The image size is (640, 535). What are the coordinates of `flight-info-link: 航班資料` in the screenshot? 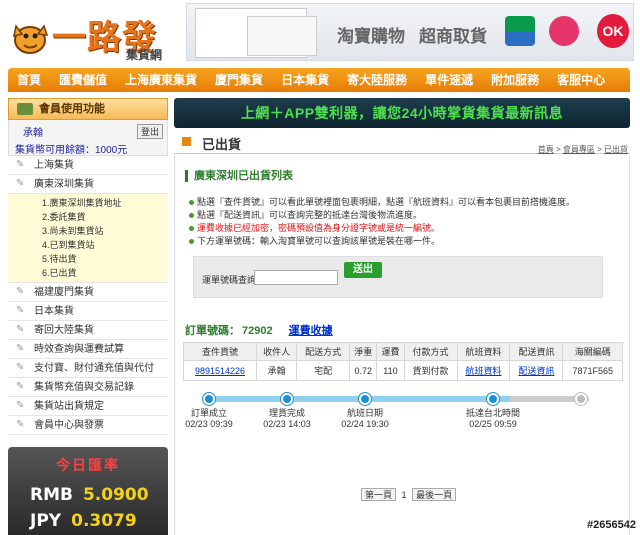 It's located at (483, 370).